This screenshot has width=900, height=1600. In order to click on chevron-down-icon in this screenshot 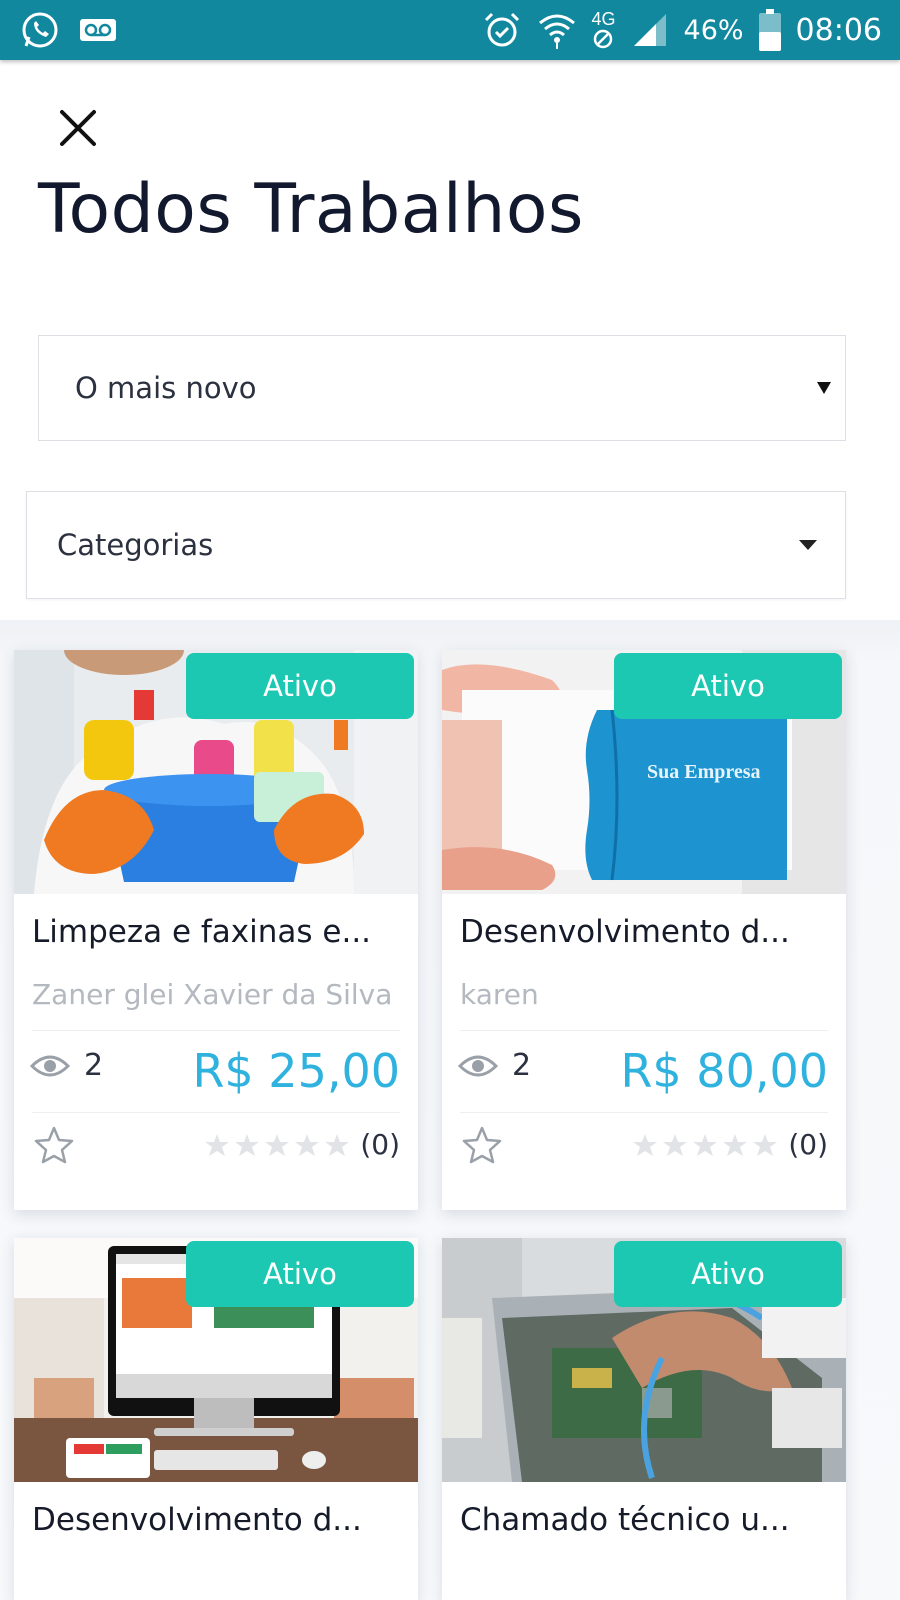, I will do `click(808, 545)`.